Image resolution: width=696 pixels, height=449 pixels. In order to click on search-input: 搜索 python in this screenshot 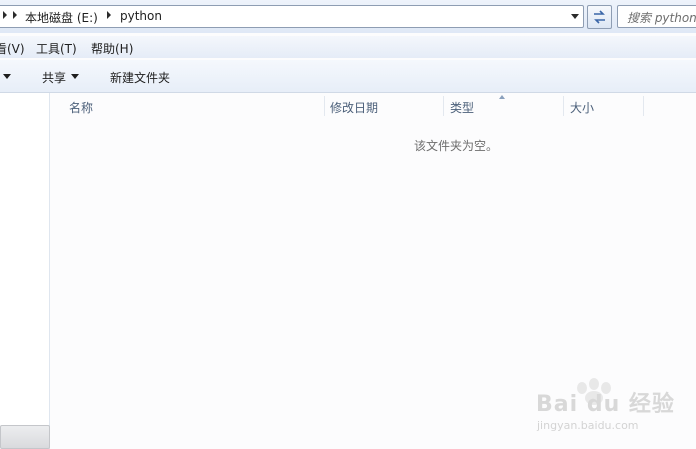, I will do `click(656, 16)`.